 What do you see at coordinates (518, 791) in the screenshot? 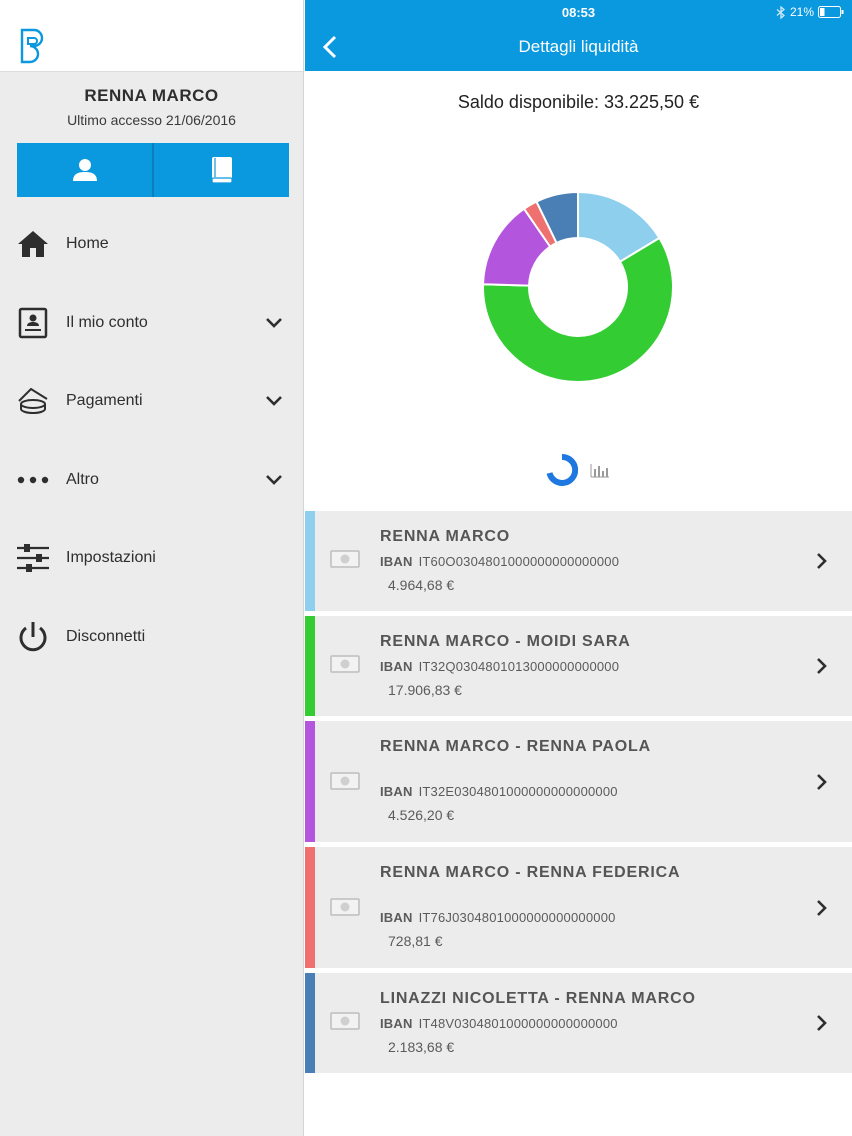
I see `iban-value: IT32E0304801000000000000000` at bounding box center [518, 791].